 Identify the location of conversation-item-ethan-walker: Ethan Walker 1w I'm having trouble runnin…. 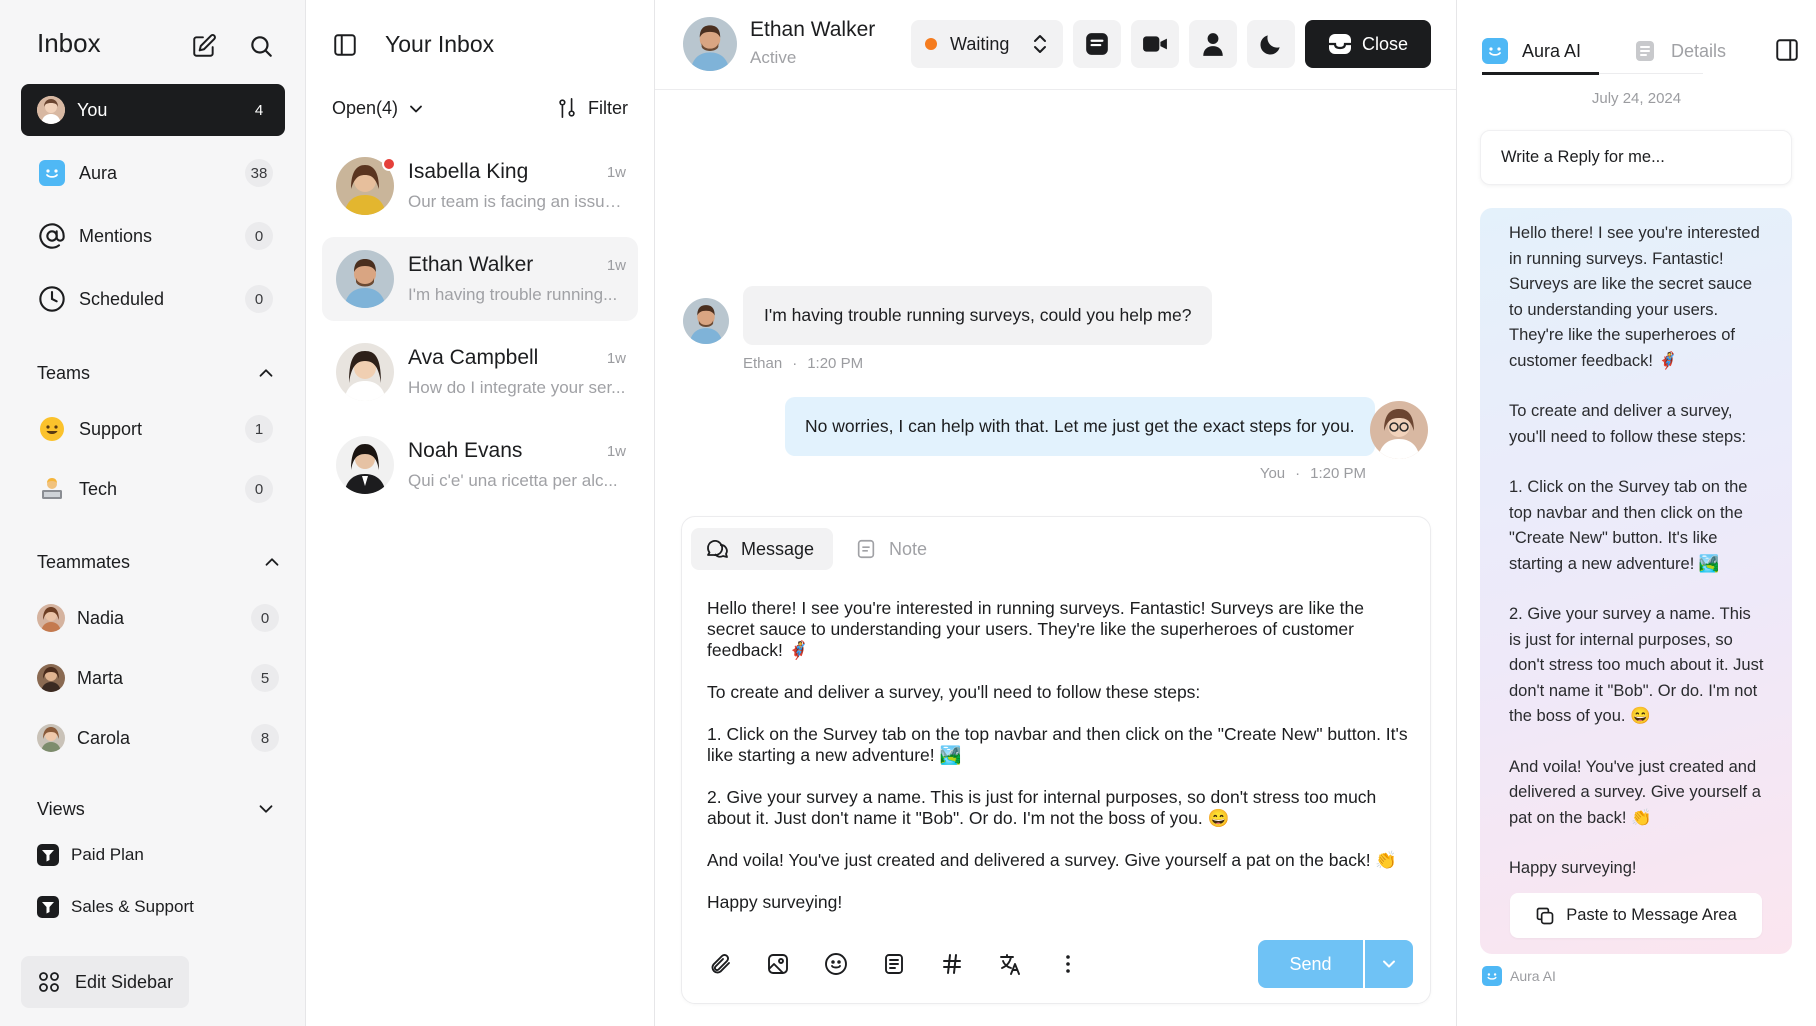
(480, 279).